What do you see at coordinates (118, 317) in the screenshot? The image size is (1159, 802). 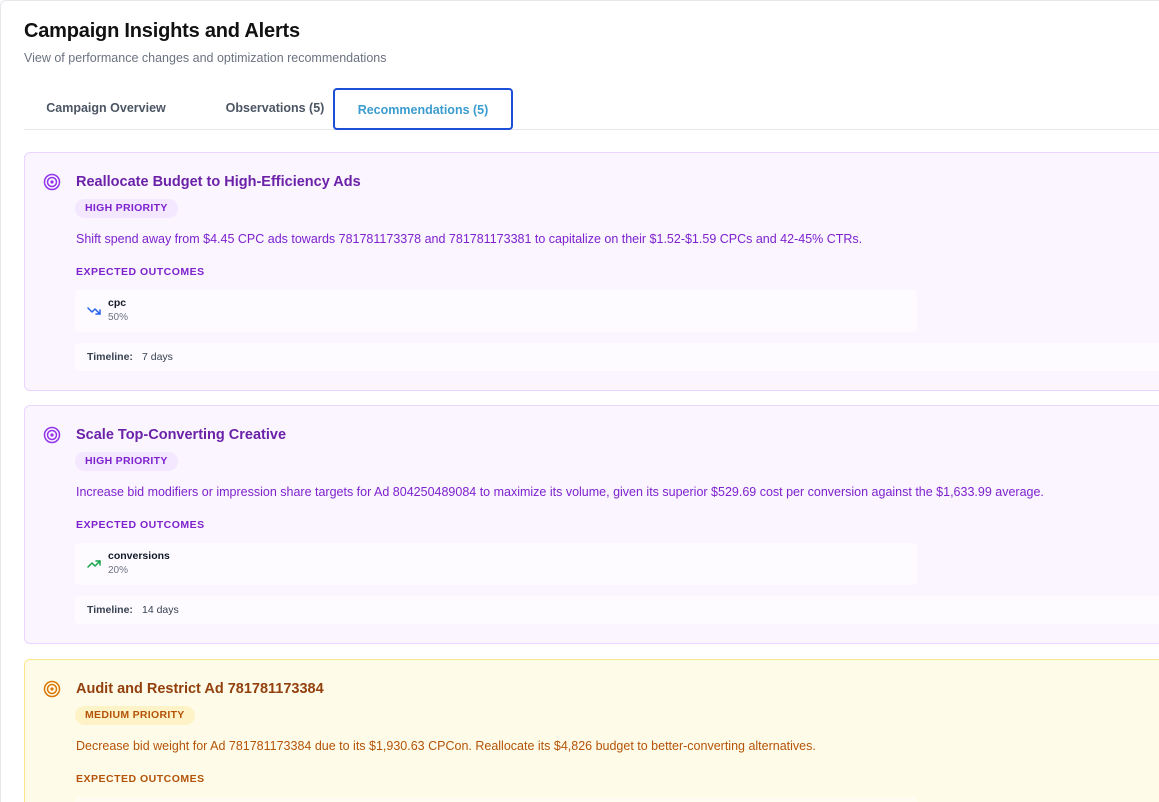 I see `metric-value: 50%` at bounding box center [118, 317].